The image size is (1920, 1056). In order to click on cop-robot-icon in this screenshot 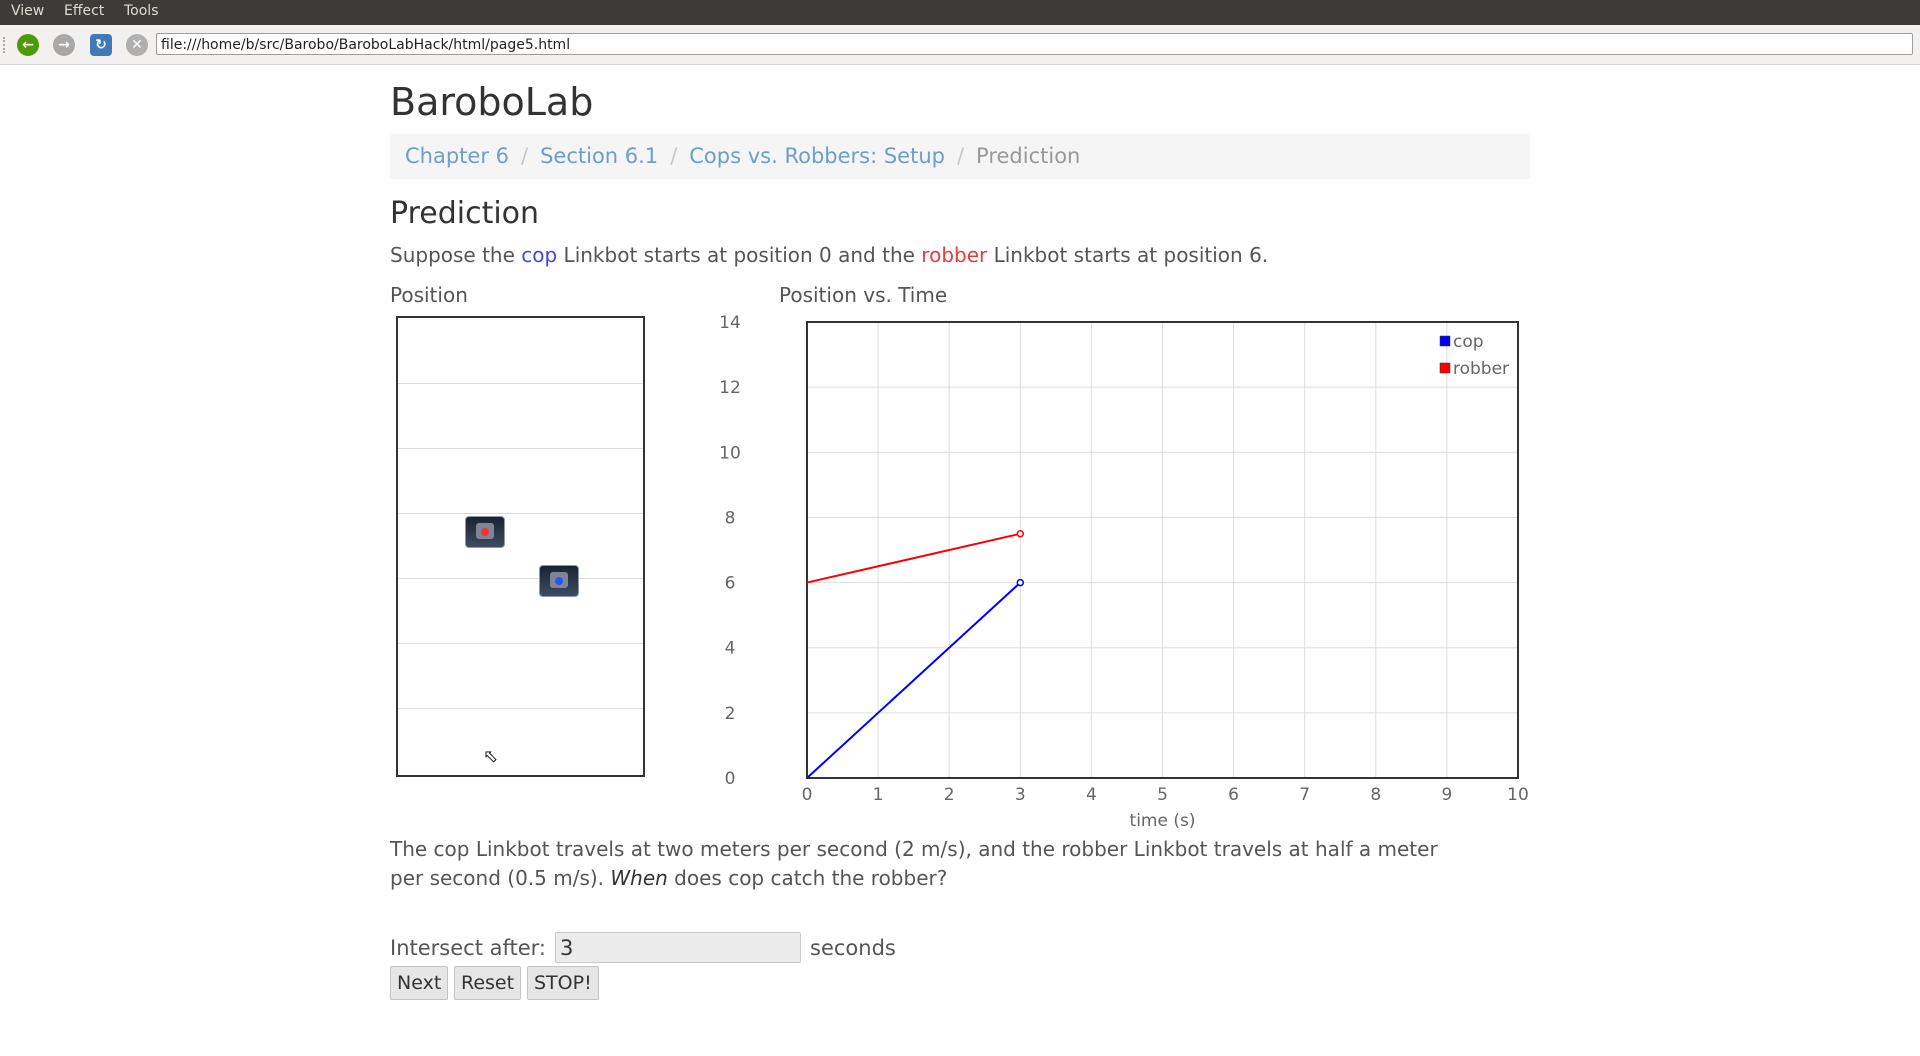, I will do `click(559, 581)`.